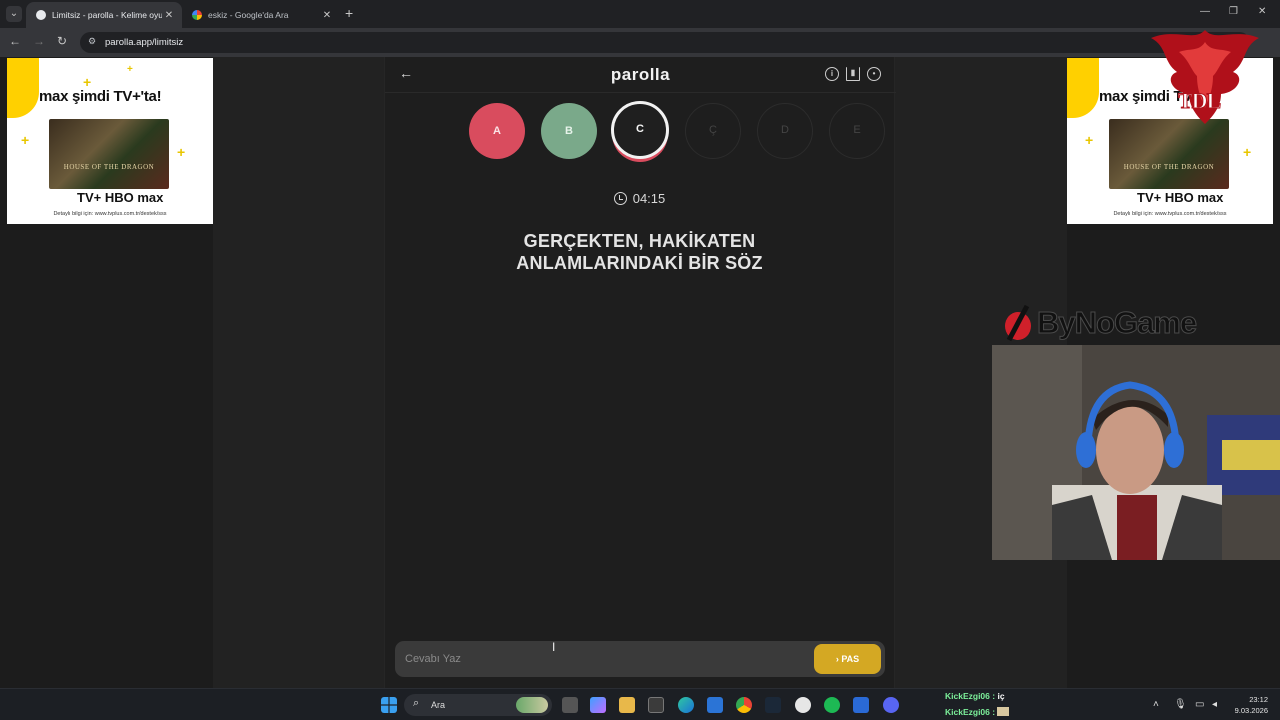 The height and width of the screenshot is (720, 1280). What do you see at coordinates (570, 705) in the screenshot?
I see `task-view-icon` at bounding box center [570, 705].